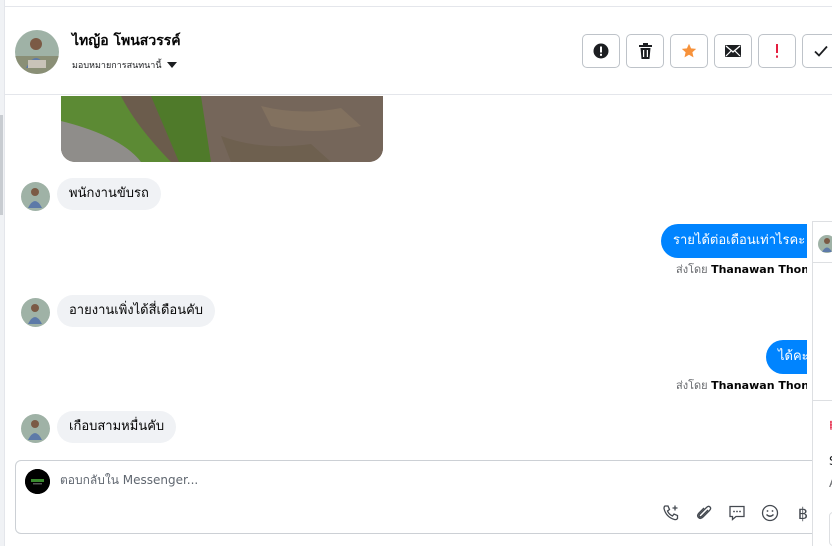 The image size is (832, 546). What do you see at coordinates (109, 194) in the screenshot?
I see `message-bubble-incoming: พนักงานขับรถ` at bounding box center [109, 194].